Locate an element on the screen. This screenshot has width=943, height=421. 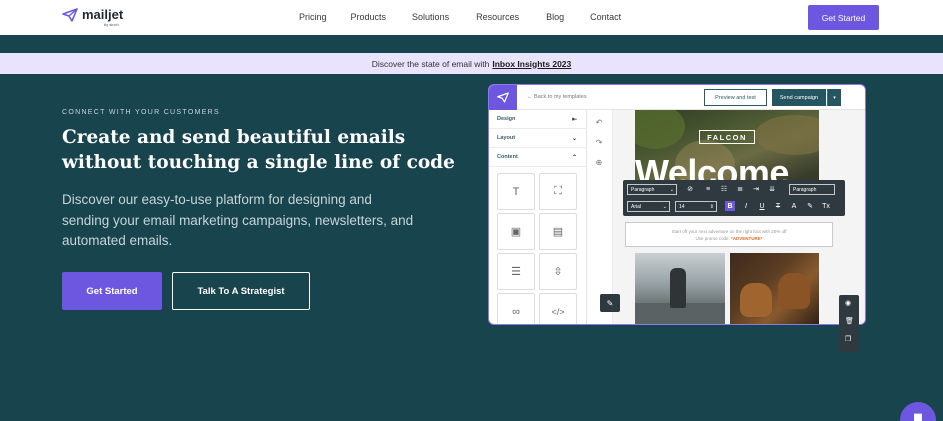
unlink-icon: ⊘ is located at coordinates (690, 189).